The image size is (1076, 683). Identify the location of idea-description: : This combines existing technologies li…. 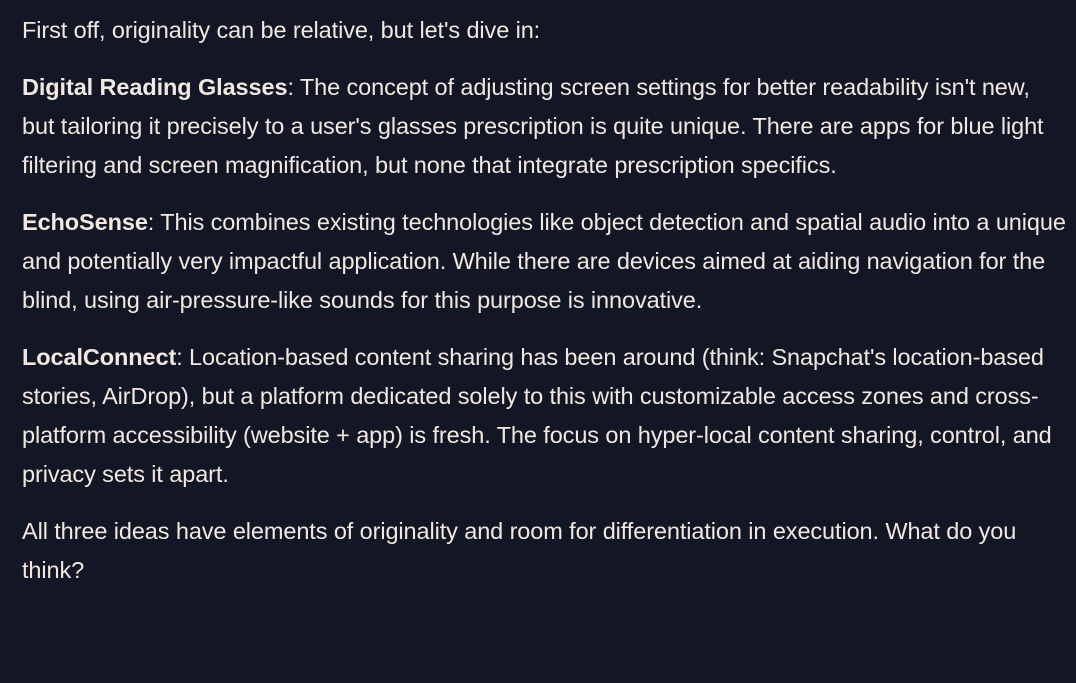
(544, 261).